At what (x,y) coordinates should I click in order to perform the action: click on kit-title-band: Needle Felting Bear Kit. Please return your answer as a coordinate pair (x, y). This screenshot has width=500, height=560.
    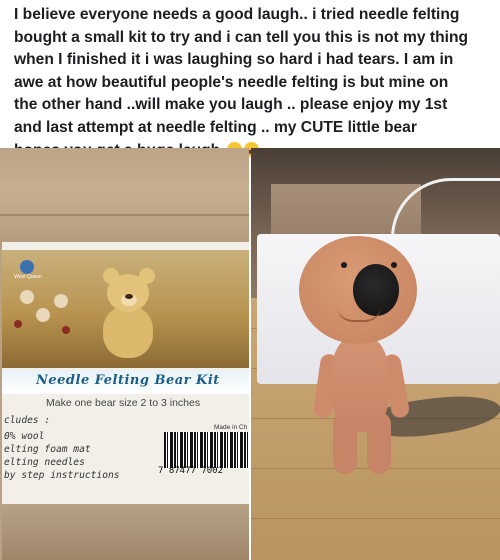
    Looking at the image, I should click on (125, 382).